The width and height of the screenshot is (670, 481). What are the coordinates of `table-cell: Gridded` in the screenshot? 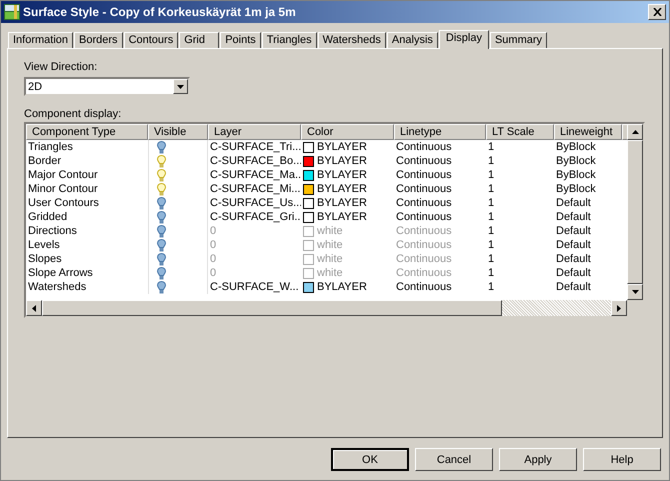 It's located at (48, 217).